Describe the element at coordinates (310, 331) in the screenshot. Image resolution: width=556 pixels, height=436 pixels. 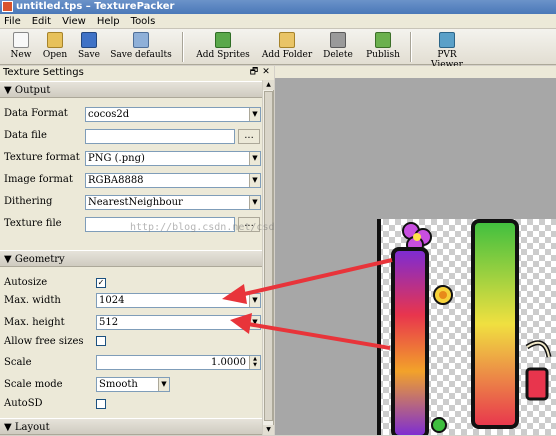
I see `arrow-to-max-height` at that location.